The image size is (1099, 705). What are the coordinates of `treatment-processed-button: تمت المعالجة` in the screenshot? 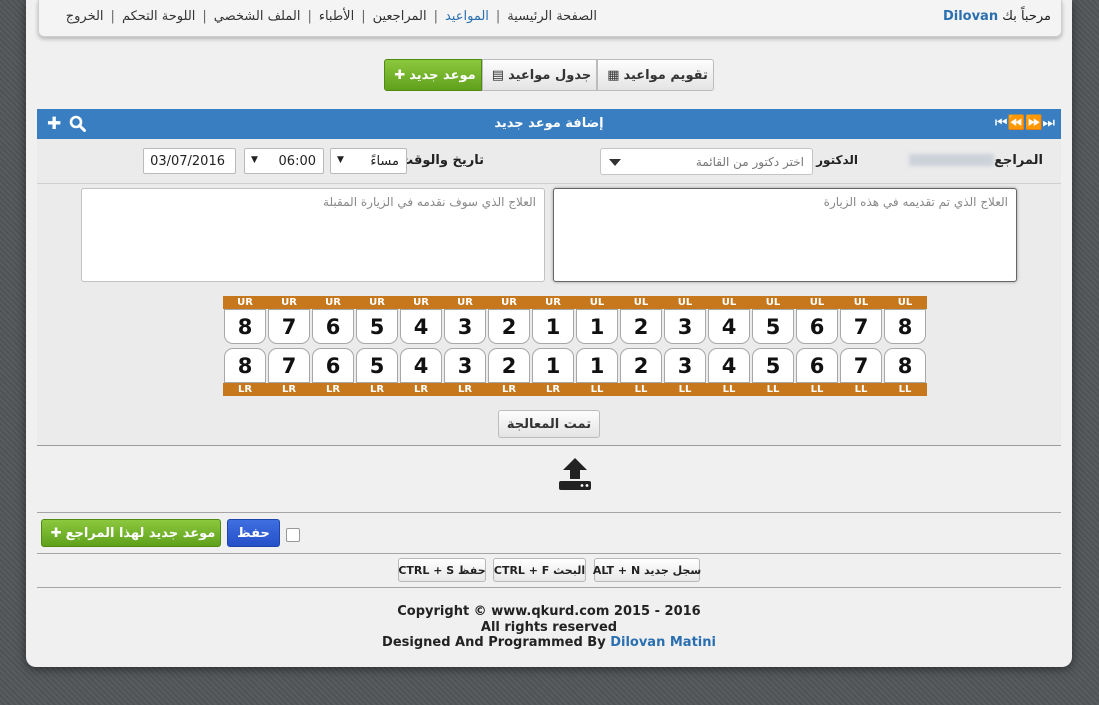 It's located at (549, 424).